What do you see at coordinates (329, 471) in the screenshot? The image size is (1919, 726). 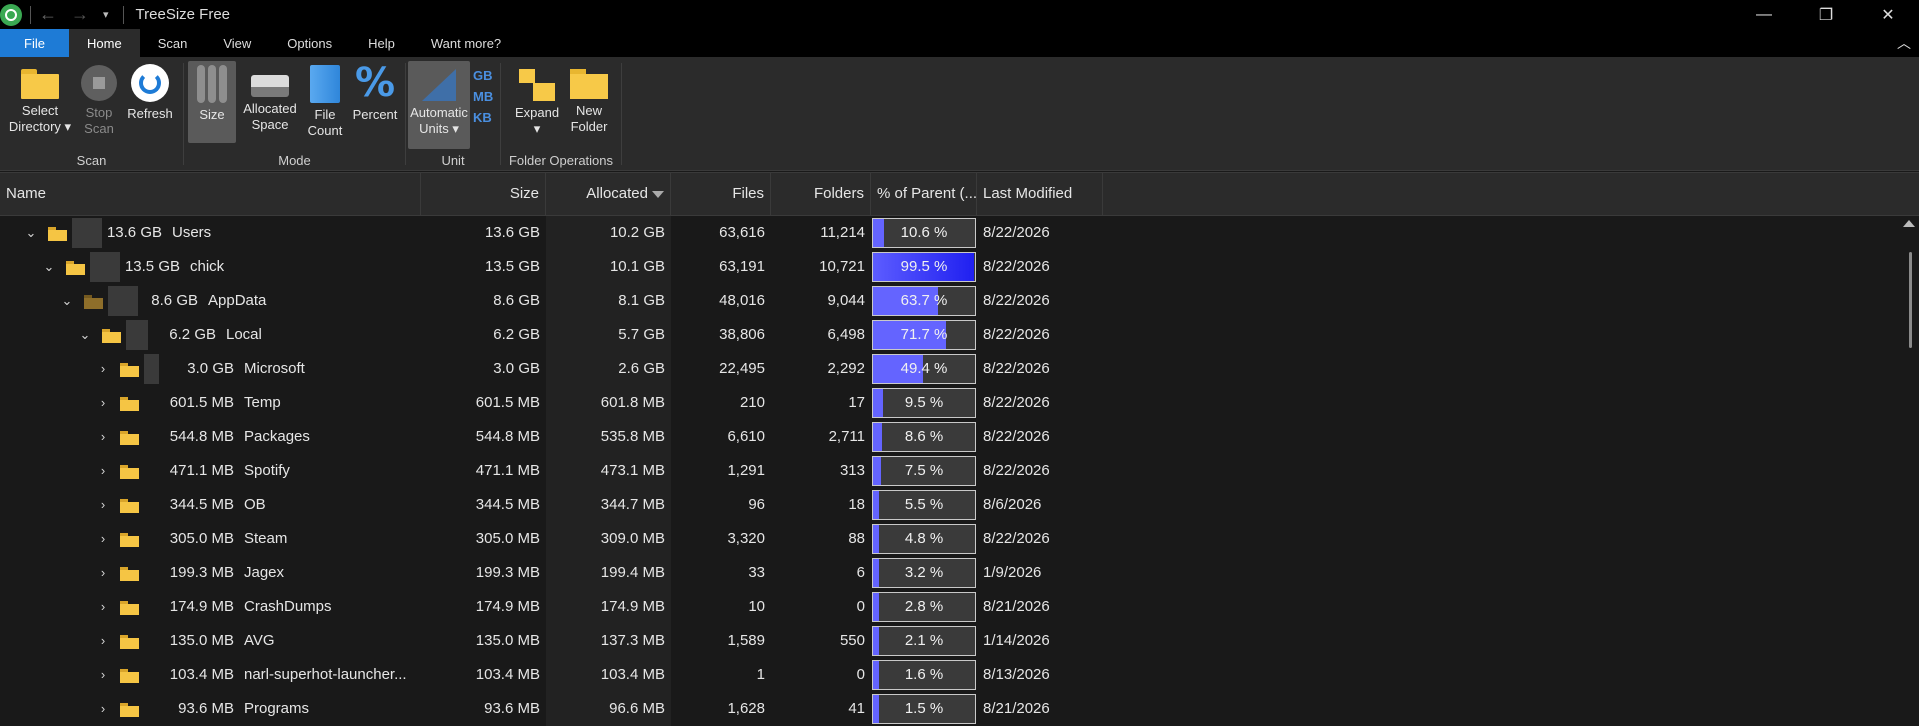 I see `folder-name: Spotify` at bounding box center [329, 471].